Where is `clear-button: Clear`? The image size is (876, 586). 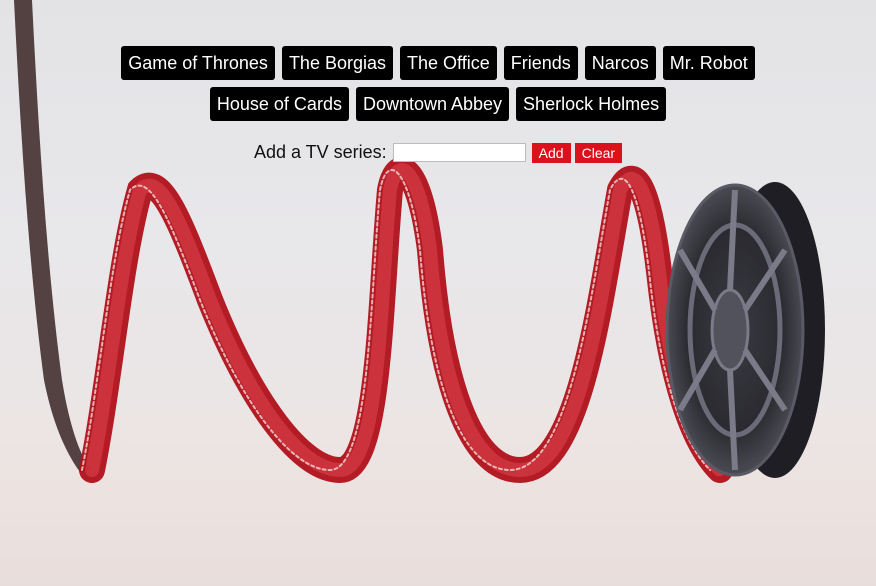 clear-button: Clear is located at coordinates (598, 152).